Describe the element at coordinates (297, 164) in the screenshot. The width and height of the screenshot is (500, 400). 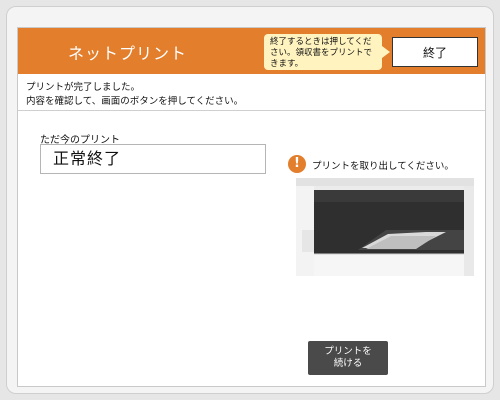
I see `warning-icon: !` at that location.